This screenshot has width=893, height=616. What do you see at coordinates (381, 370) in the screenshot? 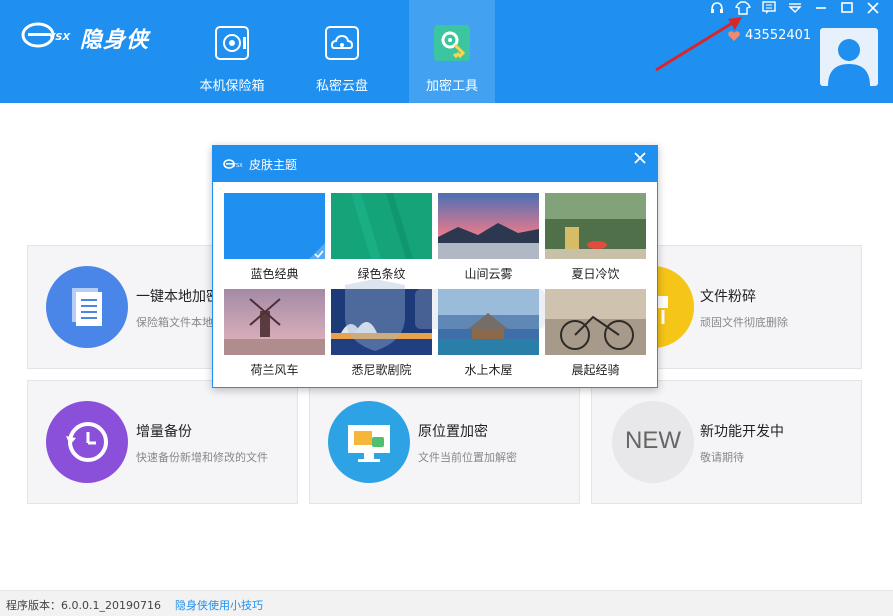
I see `skin-label: 悉尼歌剧院` at bounding box center [381, 370].